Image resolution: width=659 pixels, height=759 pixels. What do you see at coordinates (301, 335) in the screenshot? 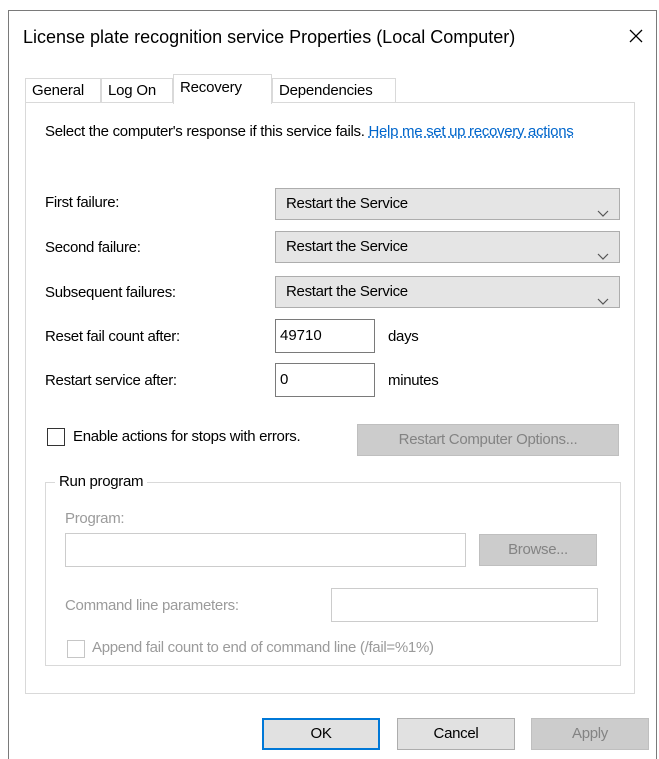
I see `reset-fail-count-value: 49710` at bounding box center [301, 335].